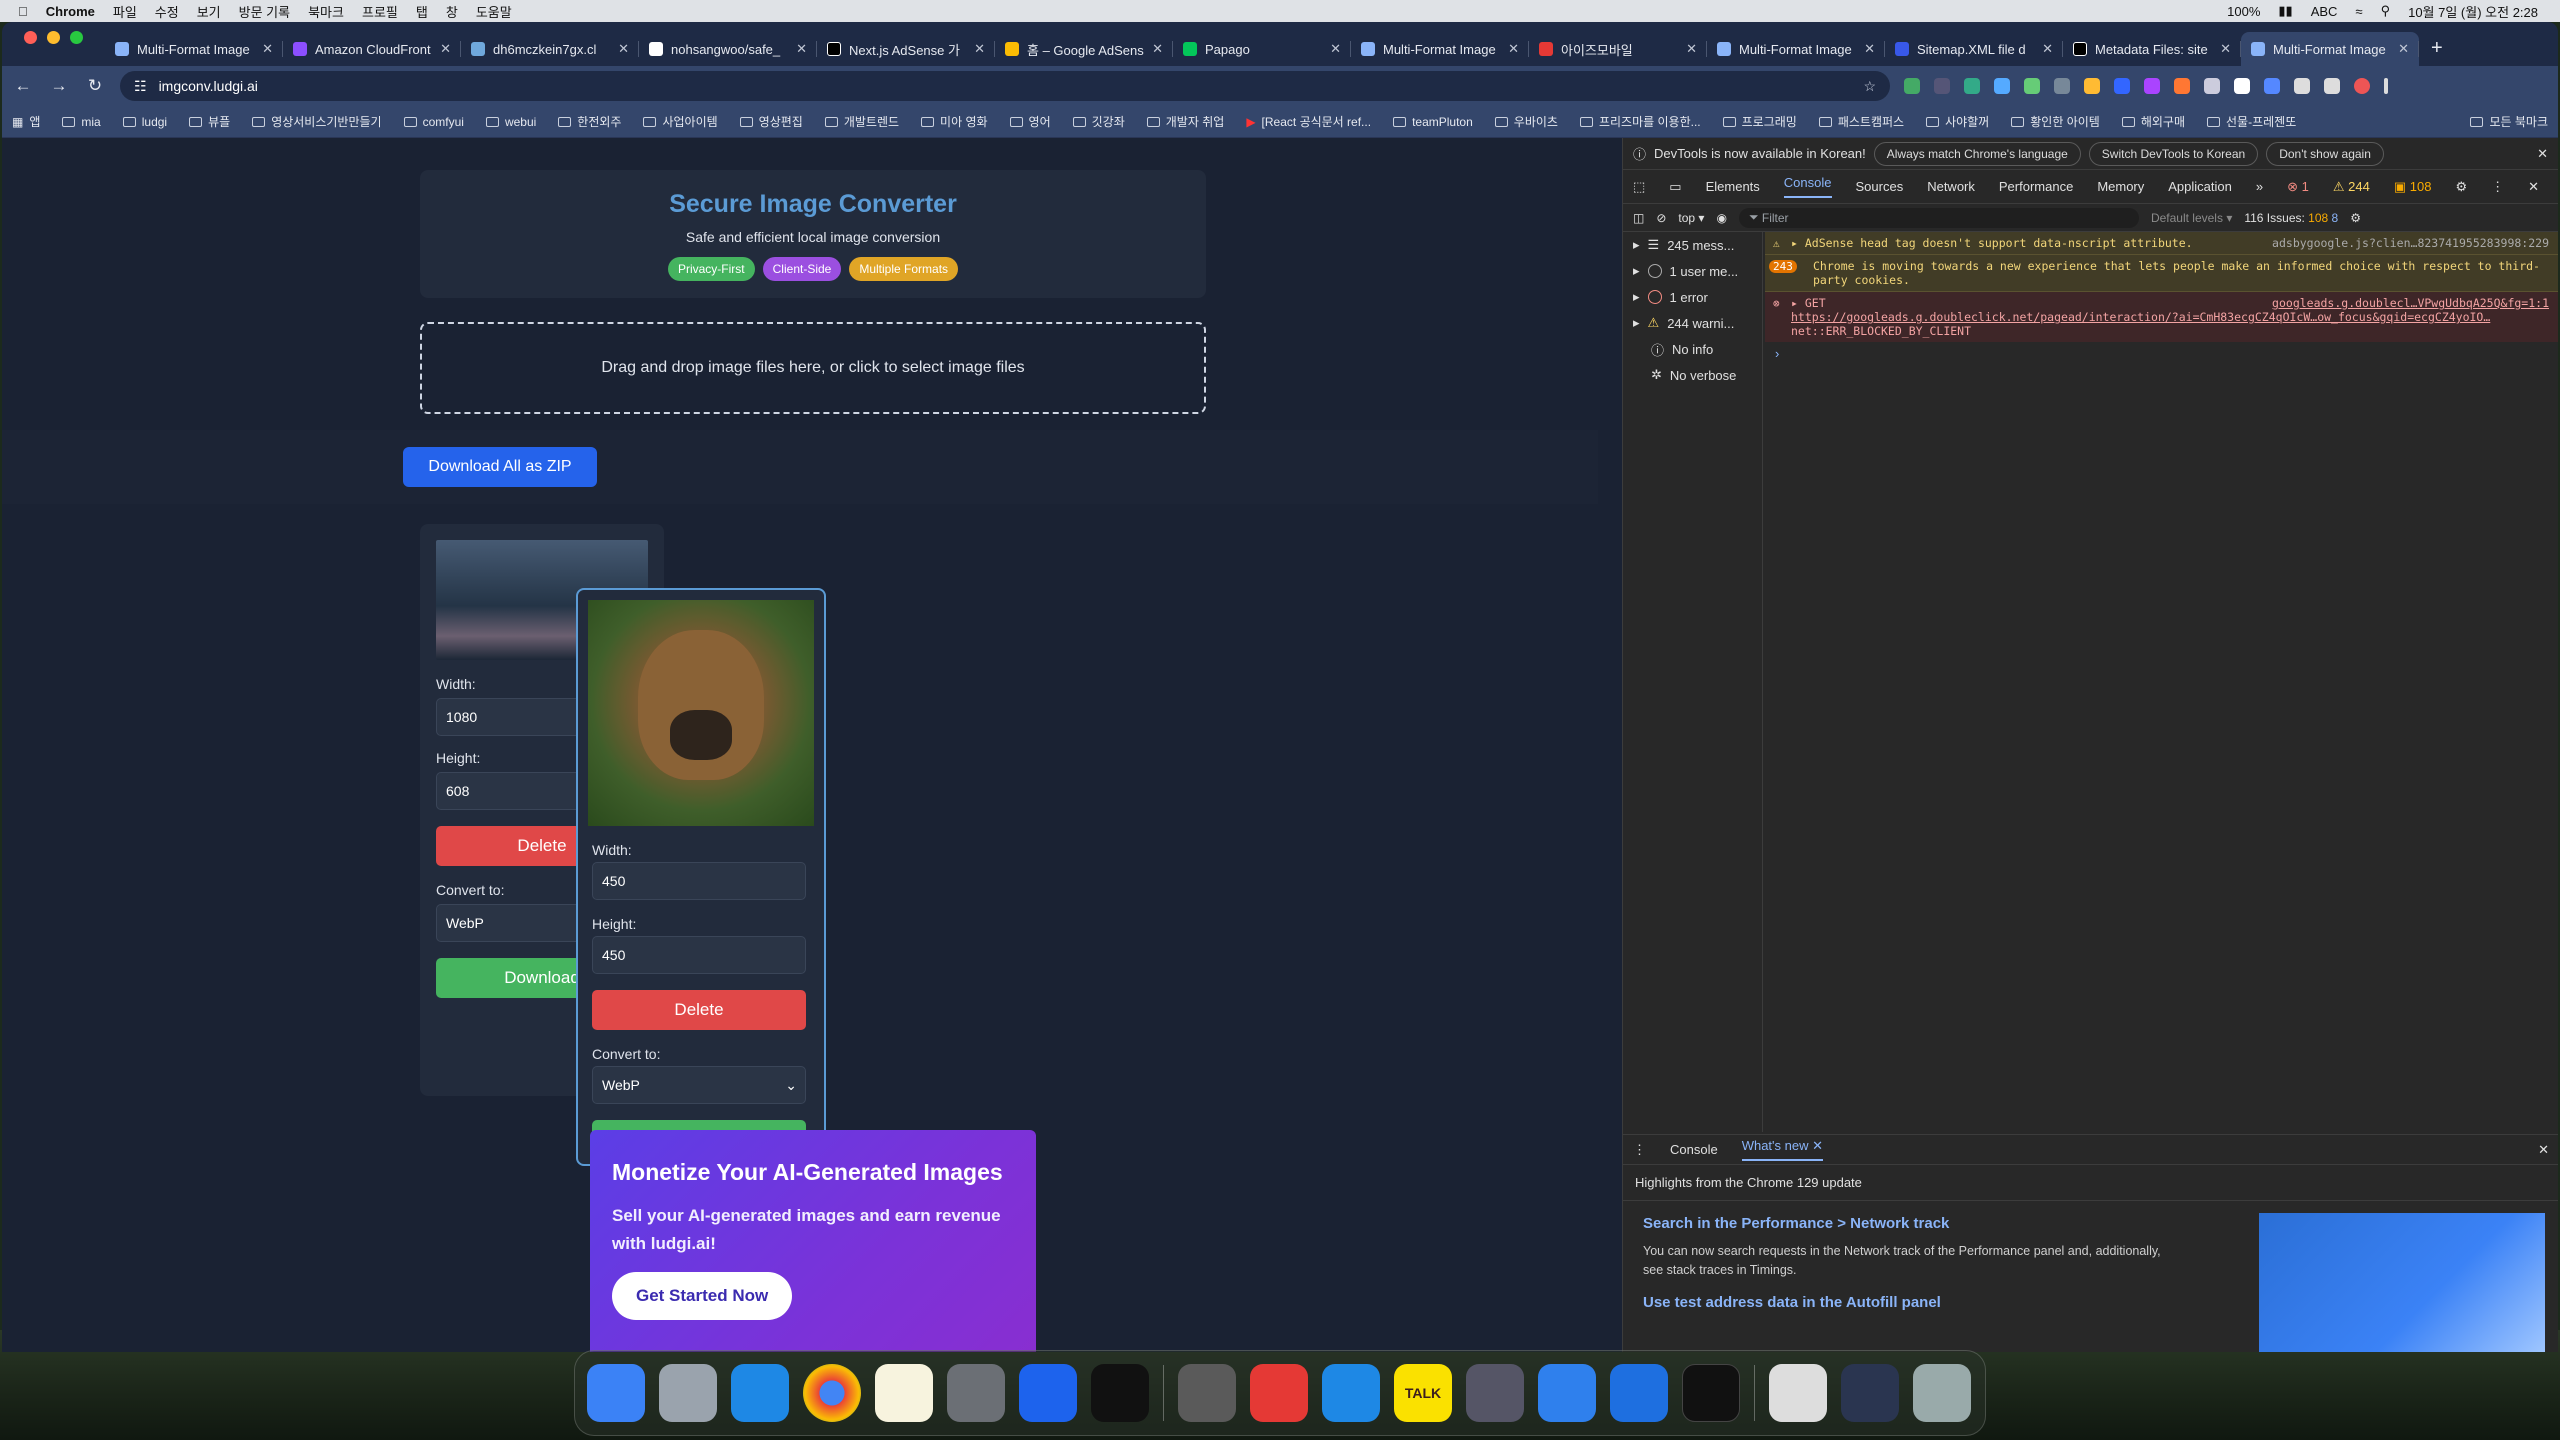  What do you see at coordinates (1440, 49) in the screenshot?
I see `tab-7: Multi-Format Image ✕` at bounding box center [1440, 49].